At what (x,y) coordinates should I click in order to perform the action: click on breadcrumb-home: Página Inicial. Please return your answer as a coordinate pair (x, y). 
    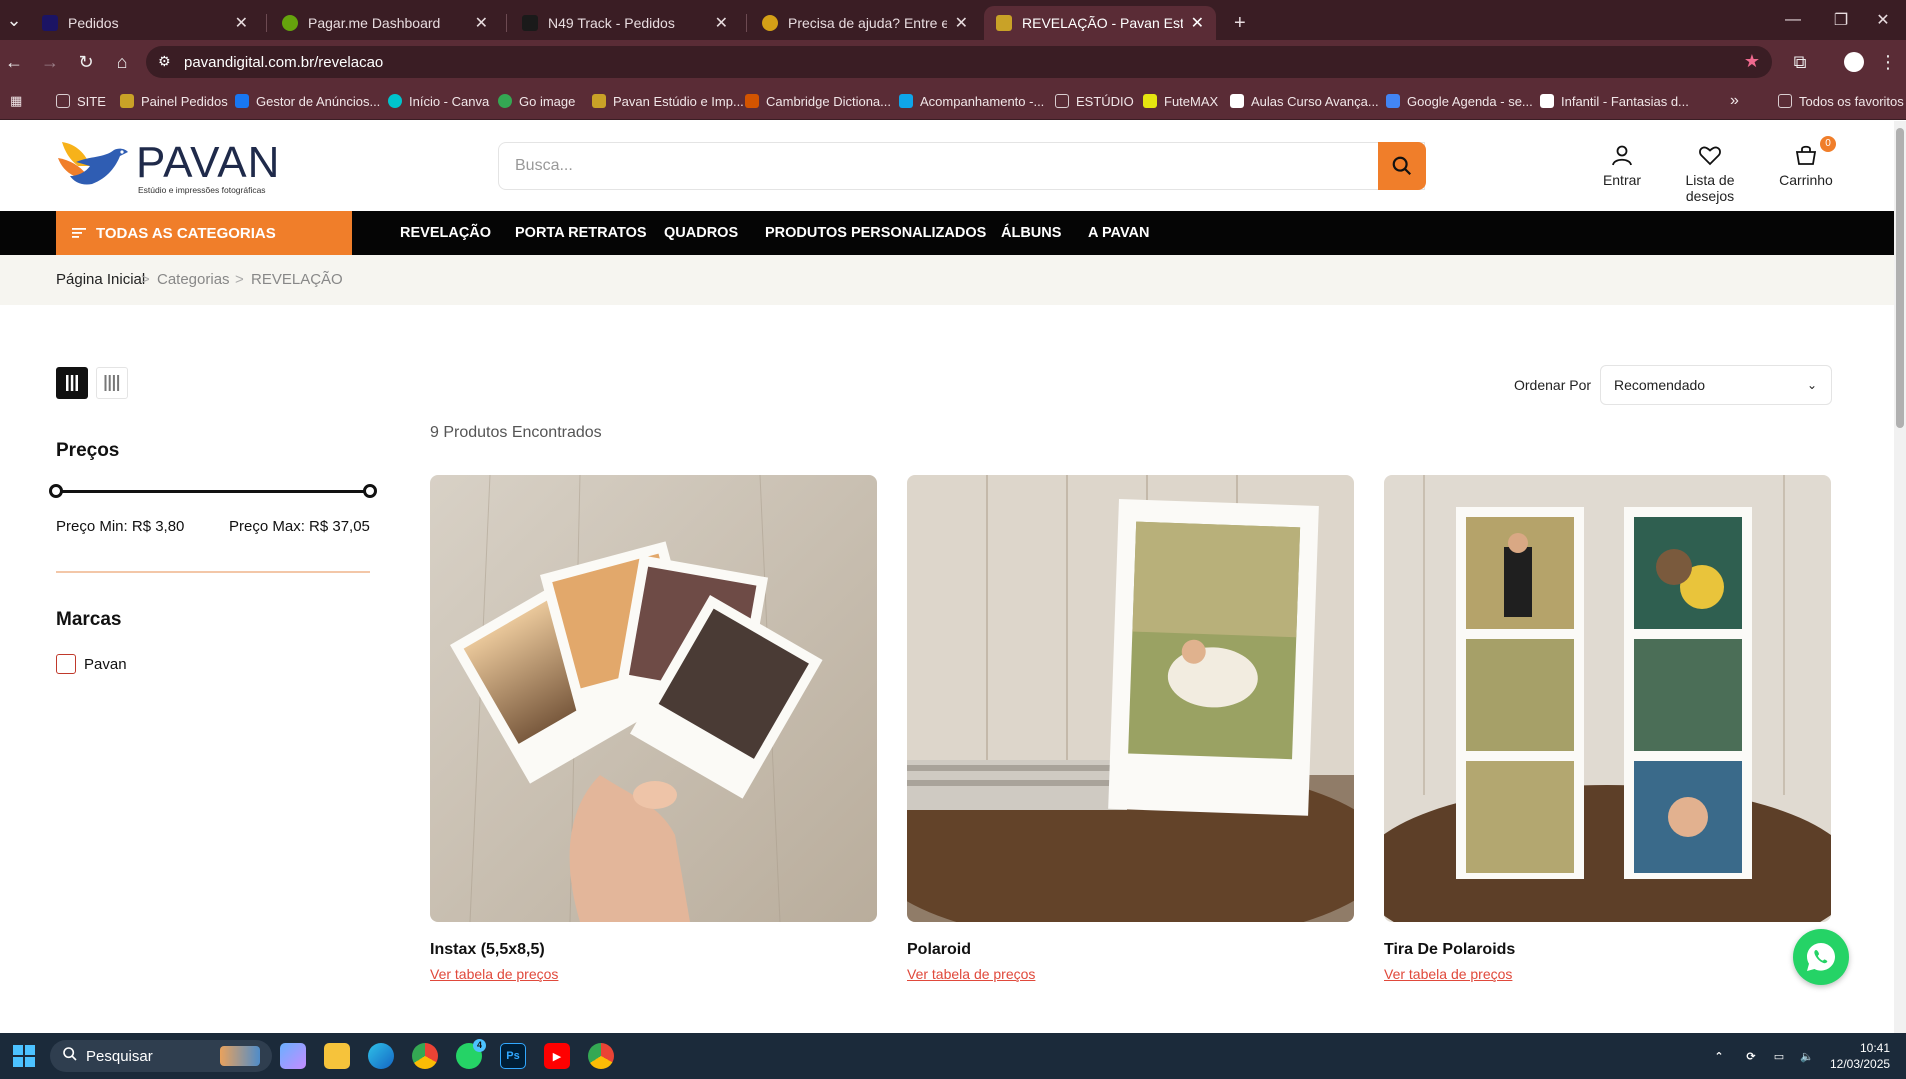
    Looking at the image, I should click on (100, 279).